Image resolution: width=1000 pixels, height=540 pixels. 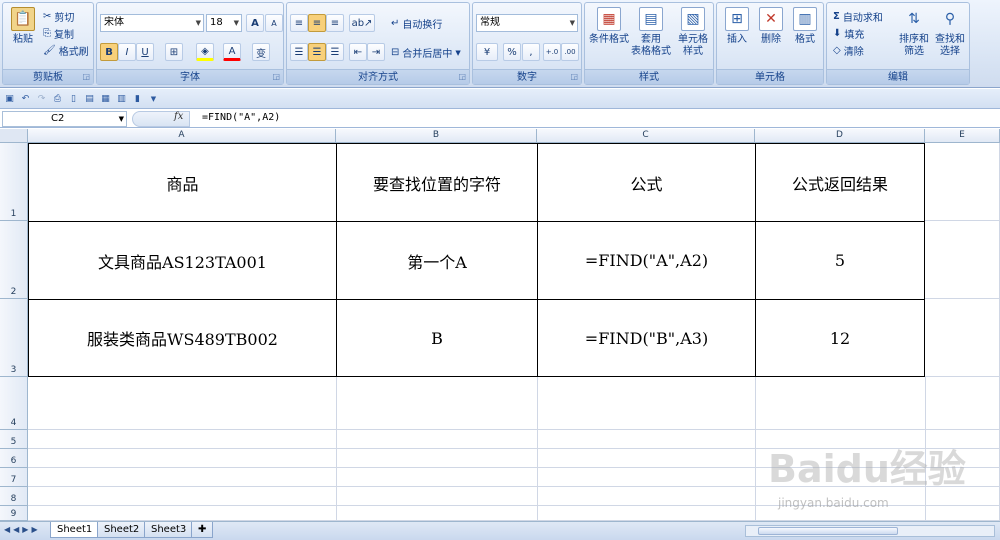 I want to click on number-format-combo: 常规 ▼, so click(x=527, y=23).